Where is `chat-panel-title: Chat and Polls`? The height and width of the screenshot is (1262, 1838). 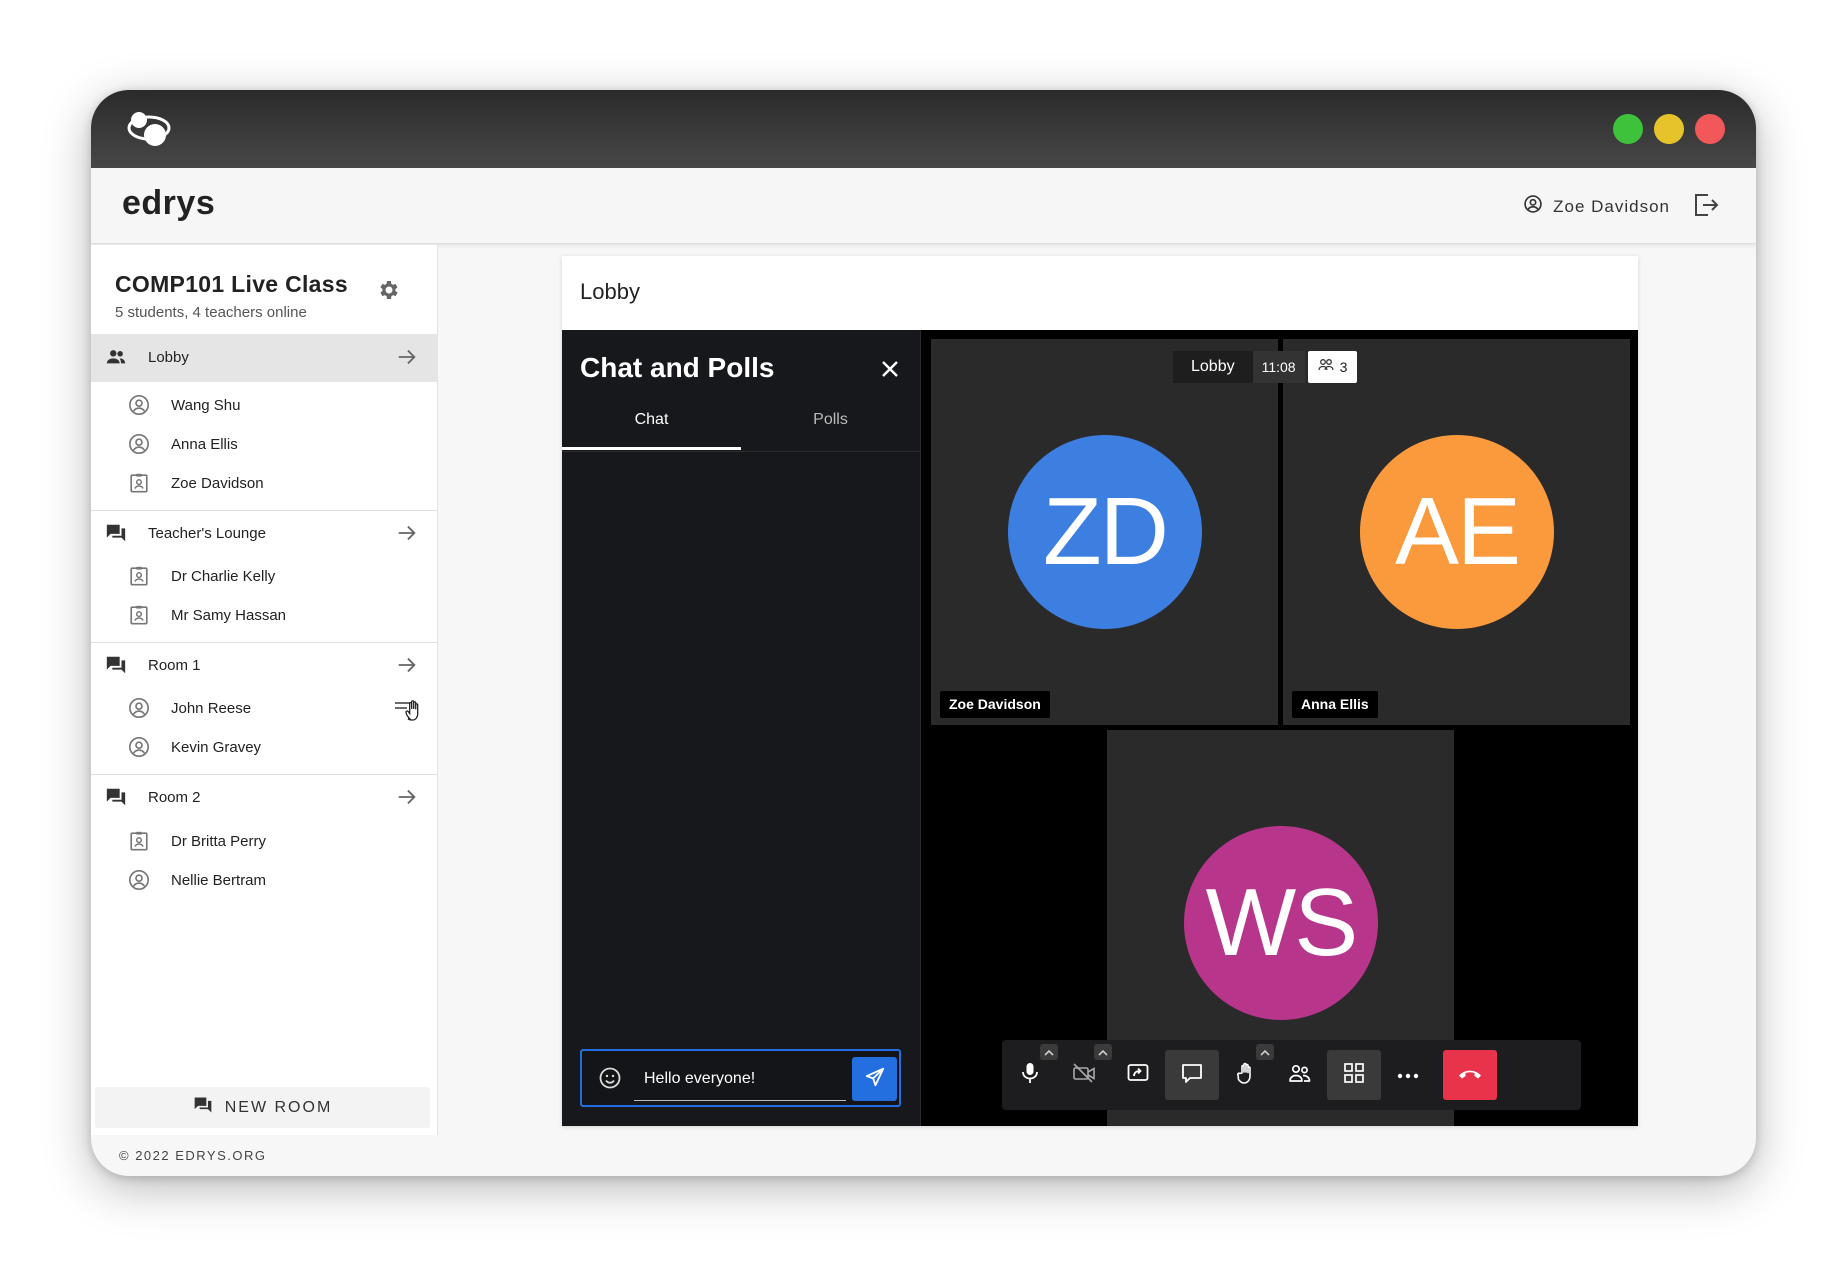 chat-panel-title: Chat and Polls is located at coordinates (677, 367).